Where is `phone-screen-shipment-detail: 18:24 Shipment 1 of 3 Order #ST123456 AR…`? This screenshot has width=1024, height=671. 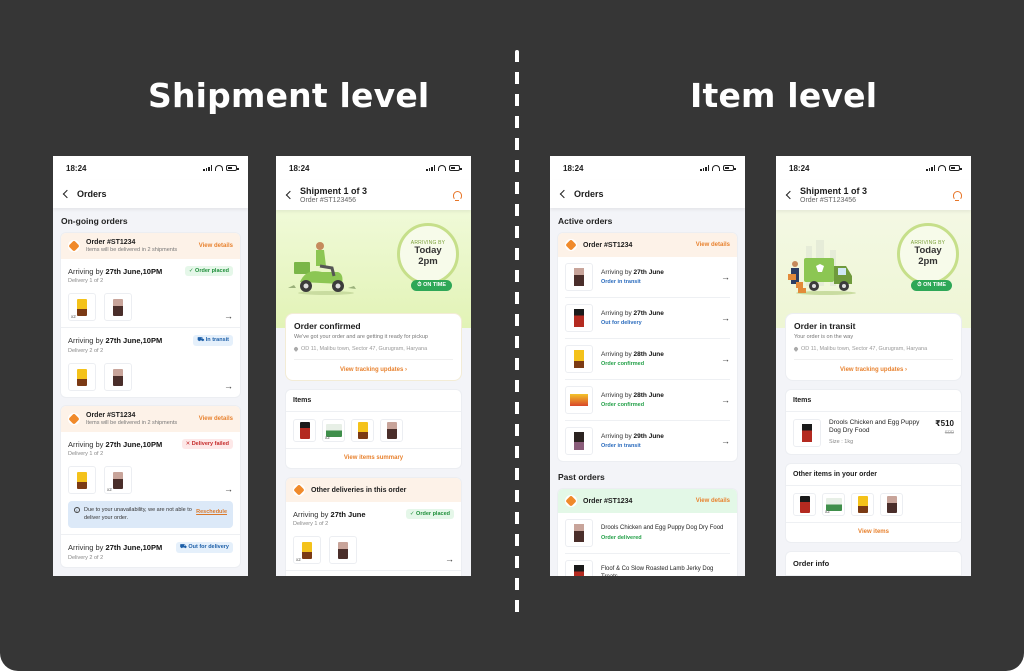
phone-screen-shipment-detail: 18:24 Shipment 1 of 3 Order #ST123456 AR… is located at coordinates (373, 366).